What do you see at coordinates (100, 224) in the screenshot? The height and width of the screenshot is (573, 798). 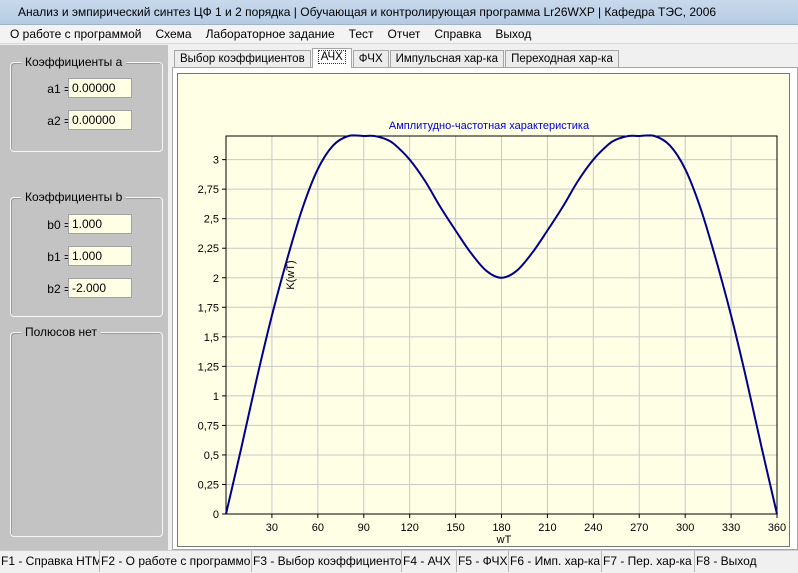 I see `b0-input: 1.000` at bounding box center [100, 224].